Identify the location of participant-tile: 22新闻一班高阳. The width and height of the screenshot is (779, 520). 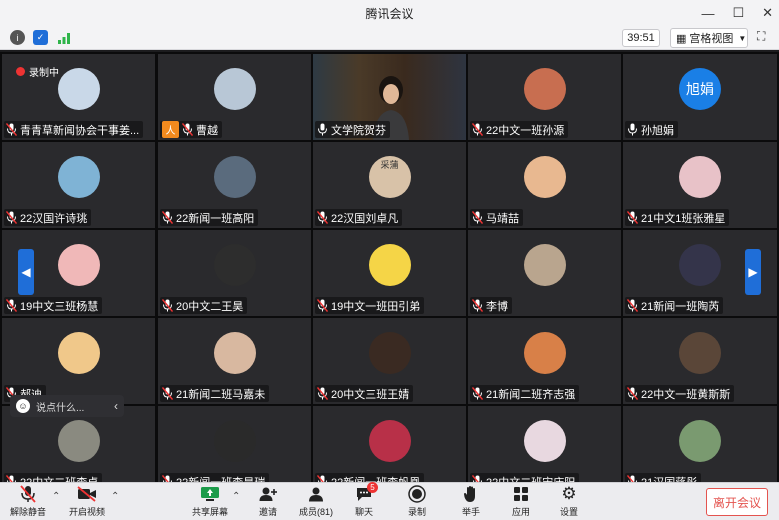
(234, 185).